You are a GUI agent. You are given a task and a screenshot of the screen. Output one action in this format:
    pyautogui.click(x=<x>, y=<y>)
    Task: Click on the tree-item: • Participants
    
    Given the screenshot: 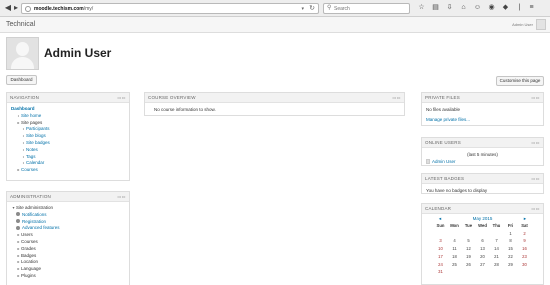 What is the action you would take?
    pyautogui.click(x=68, y=129)
    